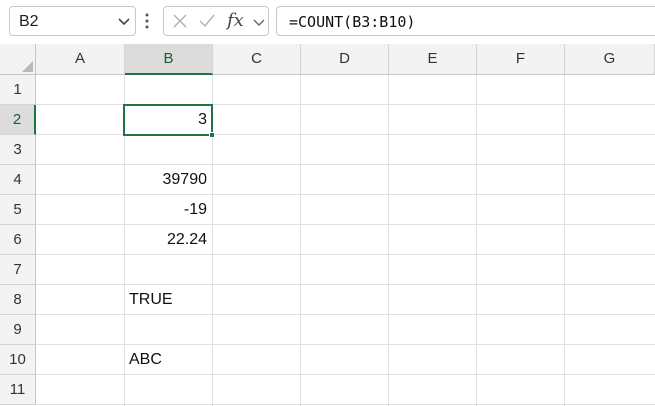 The image size is (655, 406). Describe the element at coordinates (18, 330) in the screenshot. I see `row-header-9: 9` at that location.